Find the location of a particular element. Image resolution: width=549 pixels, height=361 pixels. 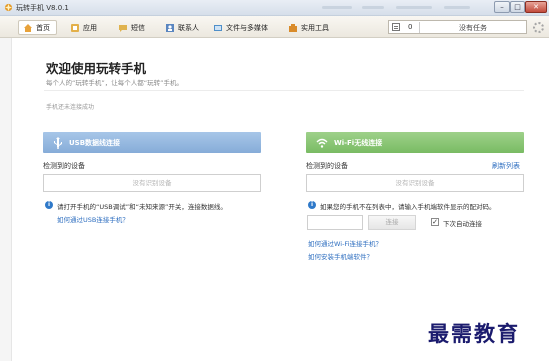

watermark: 最需教育 is located at coordinates (474, 333).